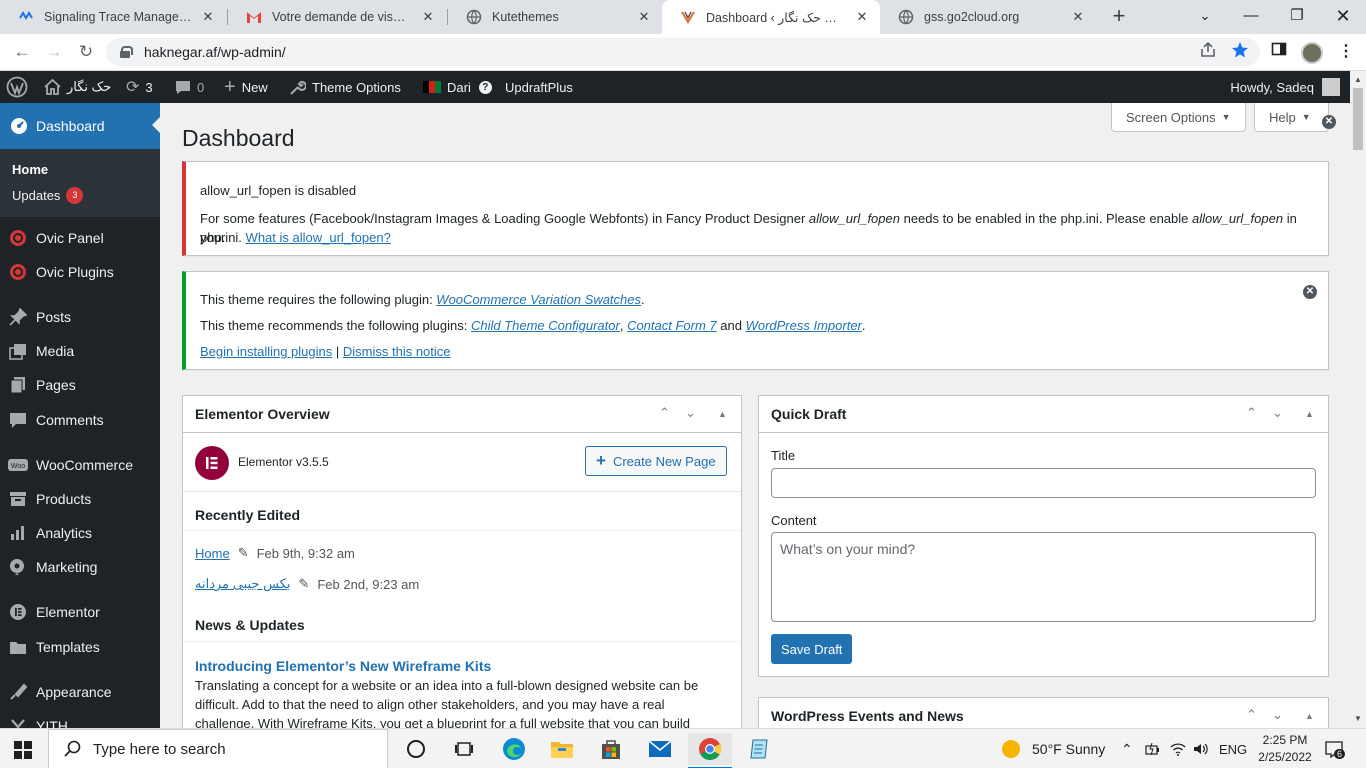 This screenshot has width=1366, height=768. What do you see at coordinates (771, 17) in the screenshot?
I see `browser-tab-active: Dashboard ‹ حک نگار — Word ✕` at bounding box center [771, 17].